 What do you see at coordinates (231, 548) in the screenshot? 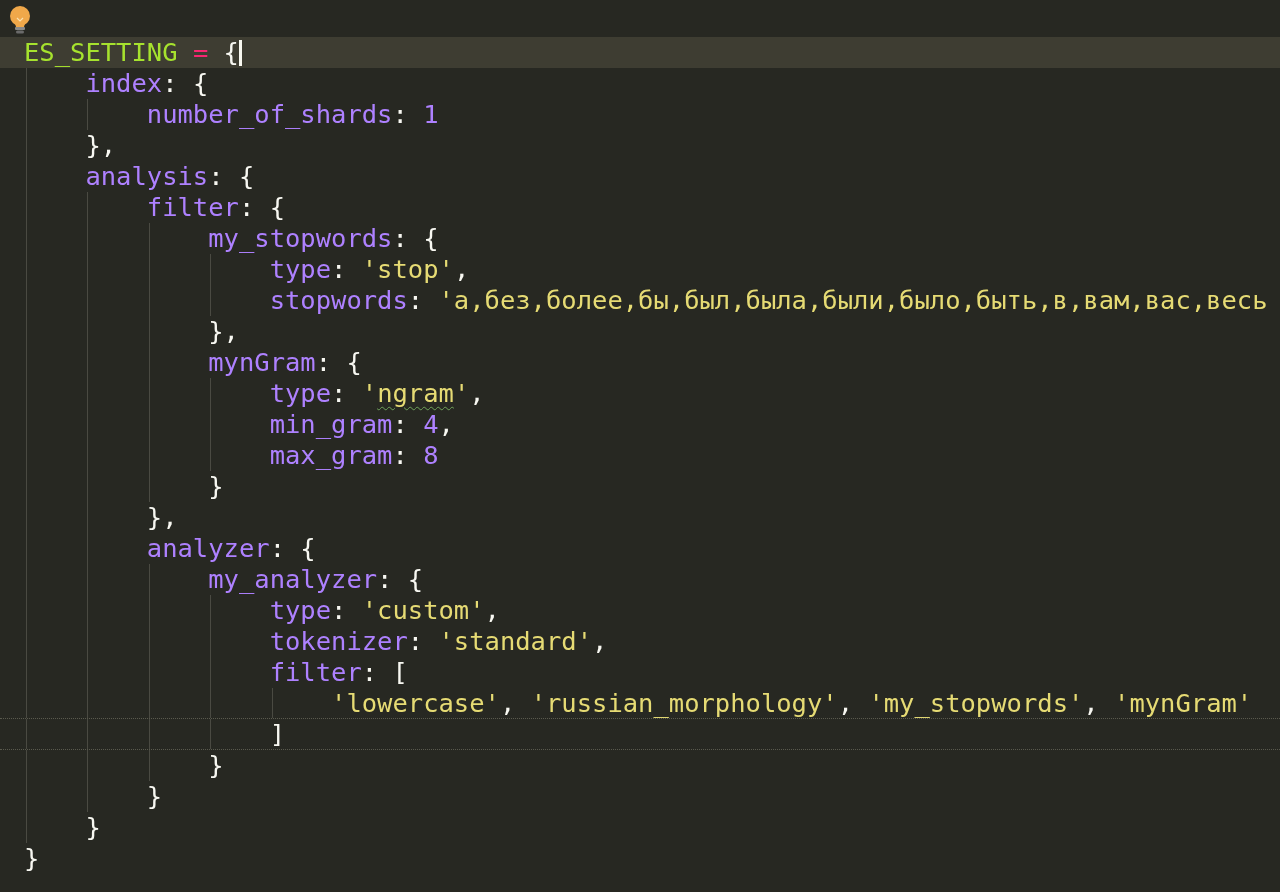
I see `code-line: analyzer: {` at bounding box center [231, 548].